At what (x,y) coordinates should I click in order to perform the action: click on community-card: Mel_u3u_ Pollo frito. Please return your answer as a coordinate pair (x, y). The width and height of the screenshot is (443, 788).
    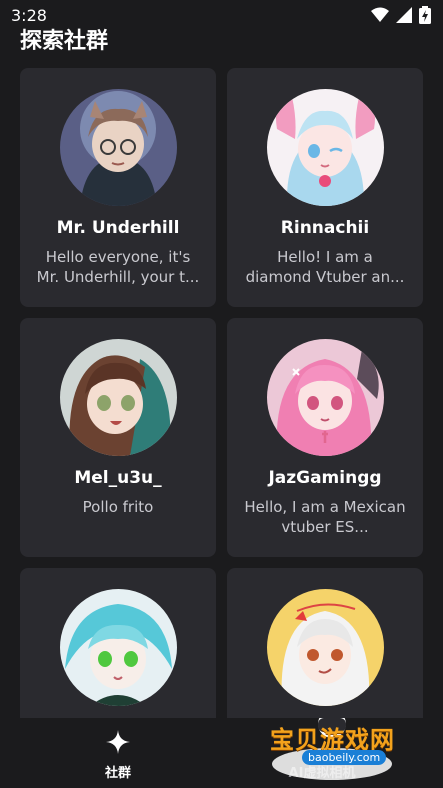
    Looking at the image, I should click on (118, 437).